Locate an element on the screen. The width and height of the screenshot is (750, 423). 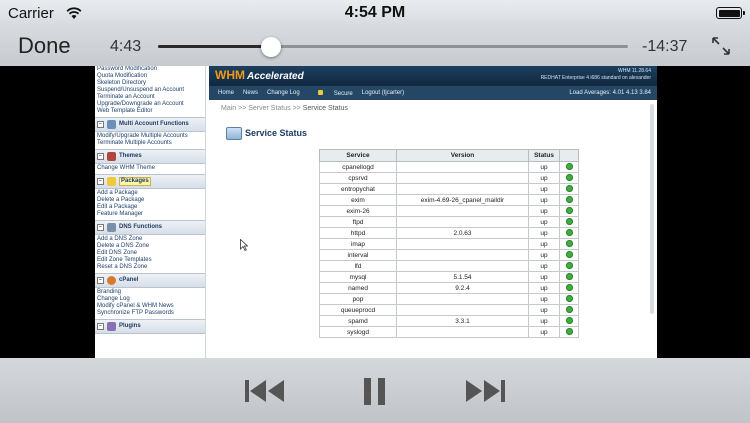
sidebar-link: Reset a DNS Zone is located at coordinates (150, 267).